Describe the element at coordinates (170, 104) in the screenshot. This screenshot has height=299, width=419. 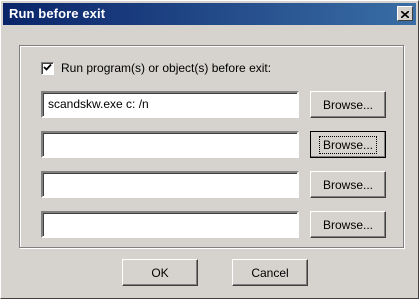
I see `program-field-1: scandskw.exe c: /n` at that location.